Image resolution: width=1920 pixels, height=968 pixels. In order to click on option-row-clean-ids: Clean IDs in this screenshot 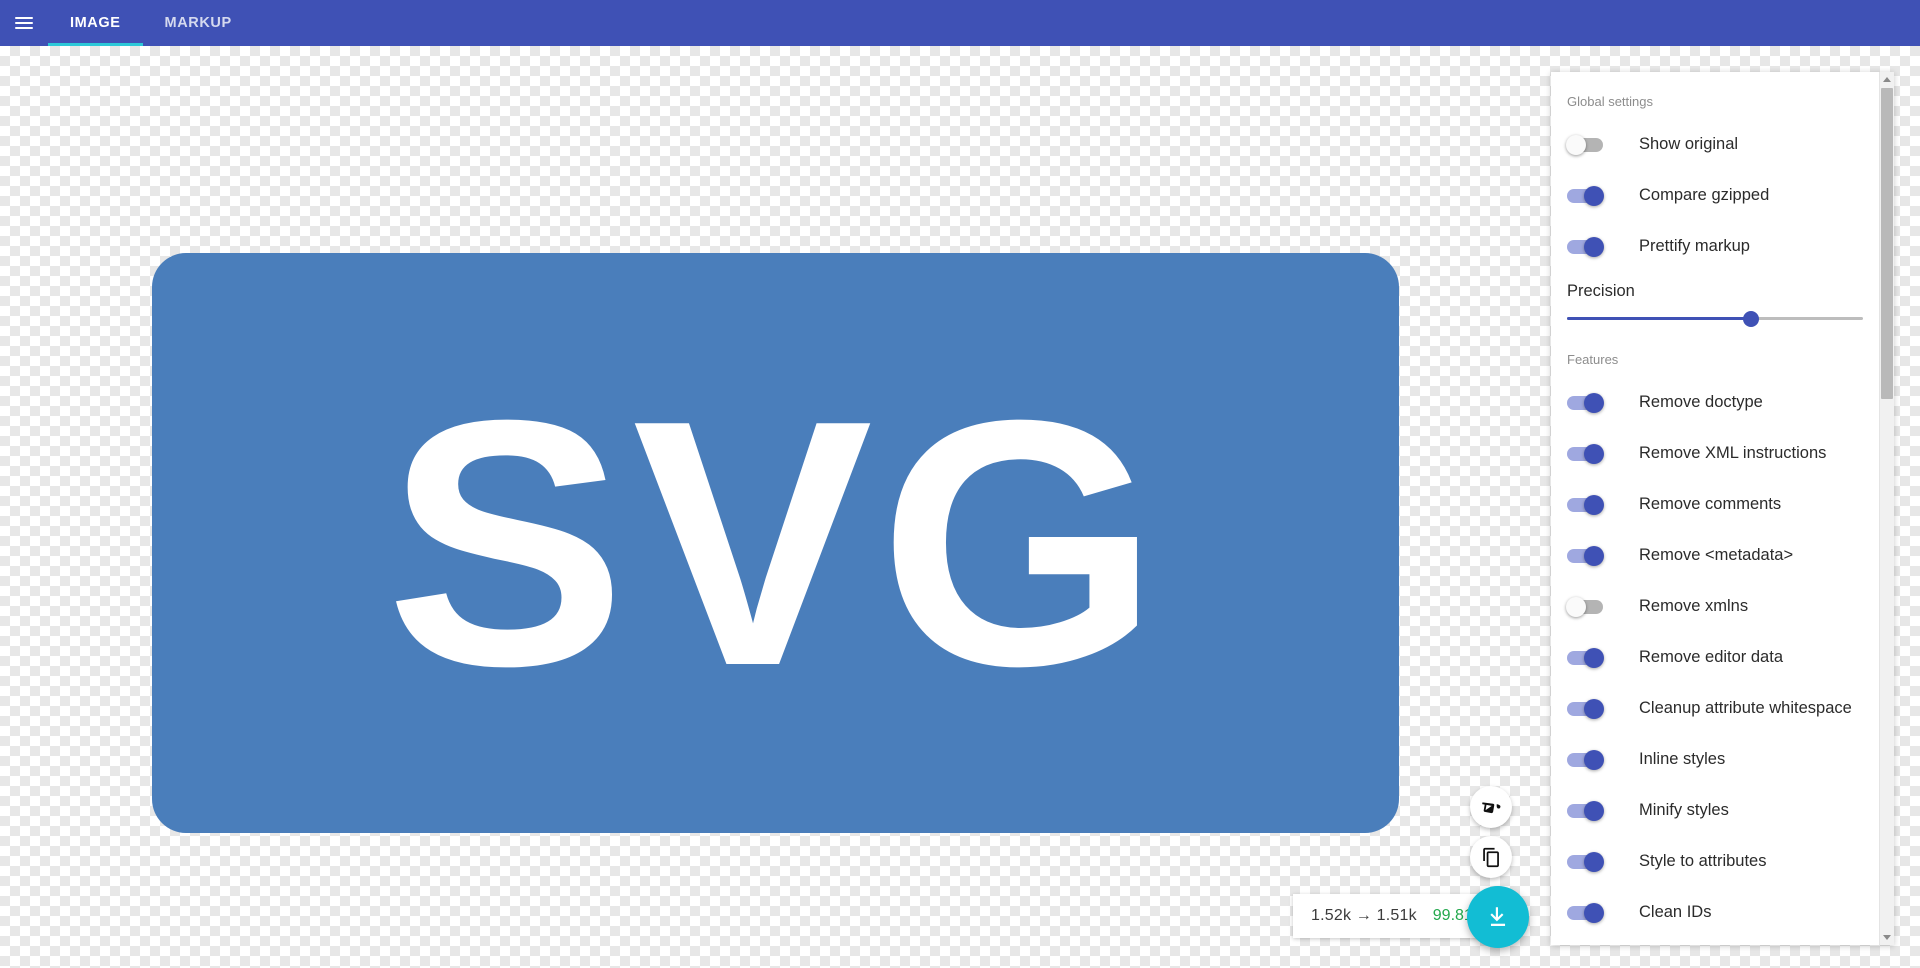, I will do `click(1715, 912)`.